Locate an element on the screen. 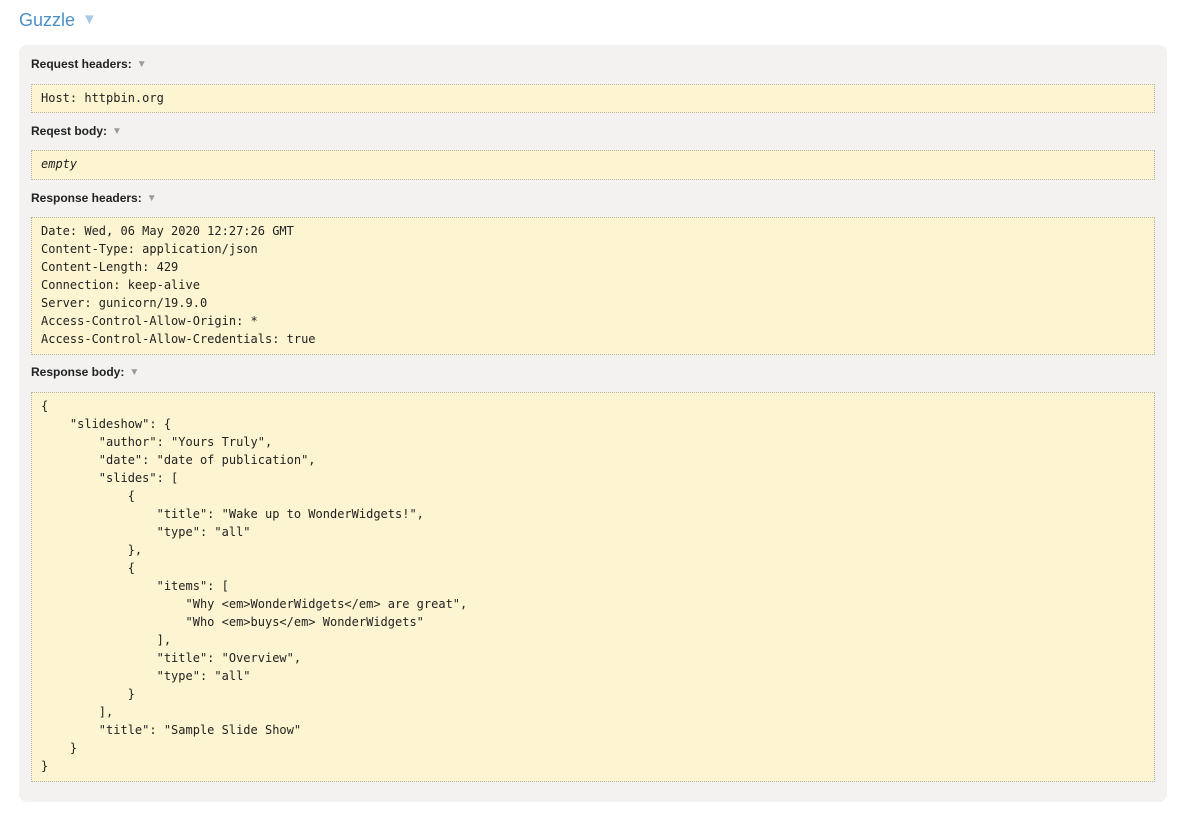 Image resolution: width=1181 pixels, height=817 pixels. panel-title: Guzzle is located at coordinates (47, 20).